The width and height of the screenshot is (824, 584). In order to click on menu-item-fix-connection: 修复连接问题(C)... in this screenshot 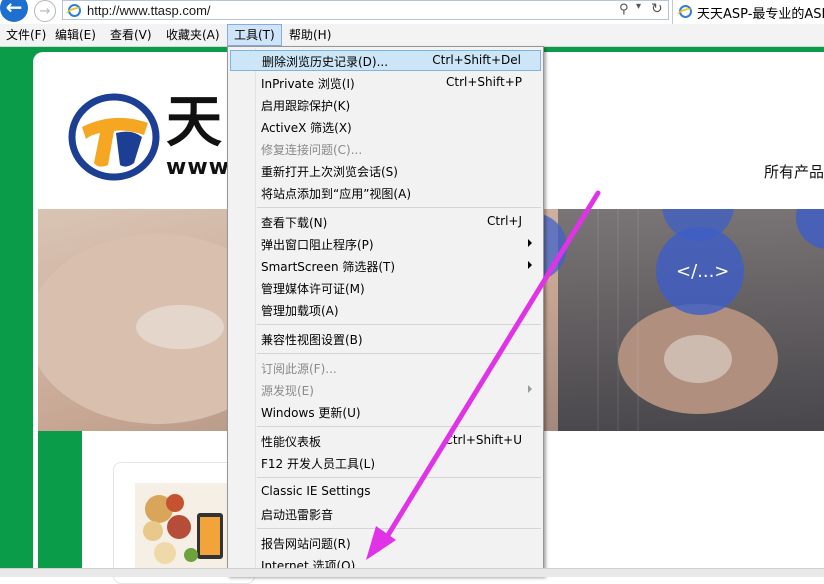, I will do `click(385, 148)`.